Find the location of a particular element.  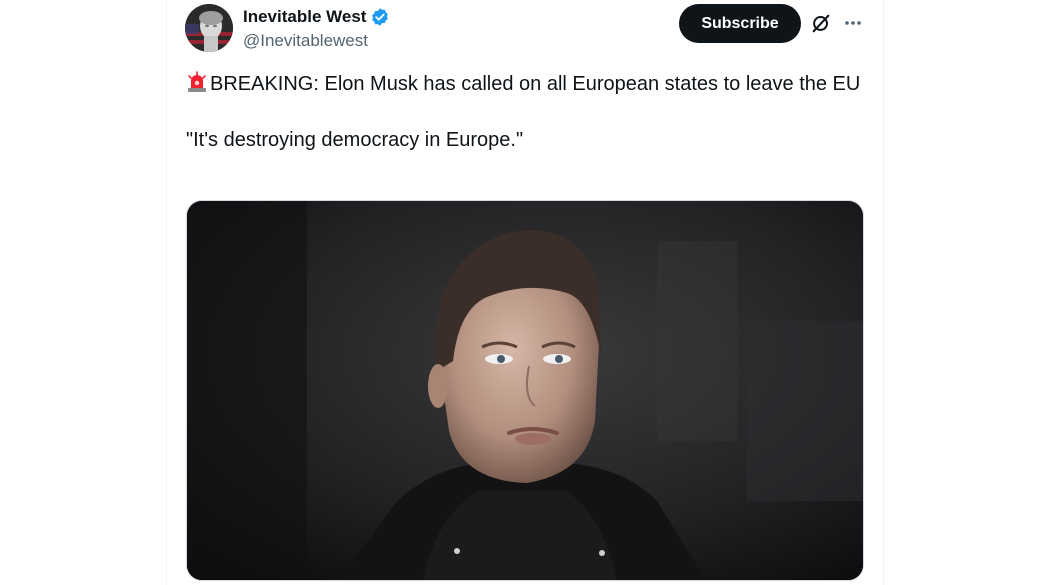

author-name-row: Inevitable West is located at coordinates (316, 17).